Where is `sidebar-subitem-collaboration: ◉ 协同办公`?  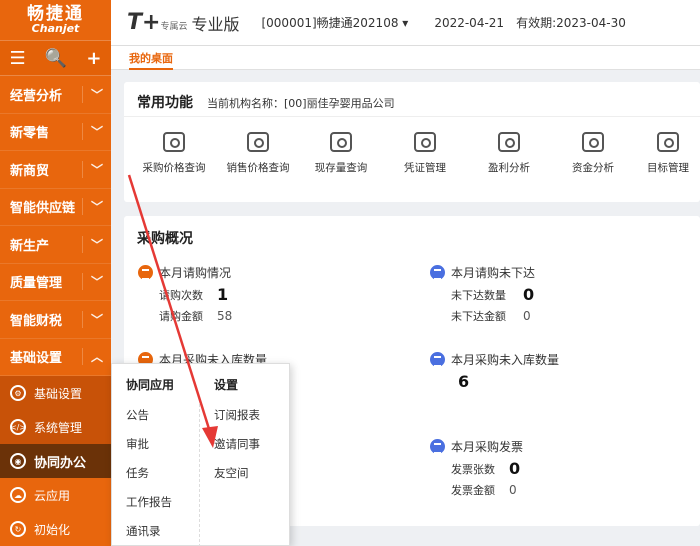 sidebar-subitem-collaboration: ◉ 协同办公 is located at coordinates (55, 461).